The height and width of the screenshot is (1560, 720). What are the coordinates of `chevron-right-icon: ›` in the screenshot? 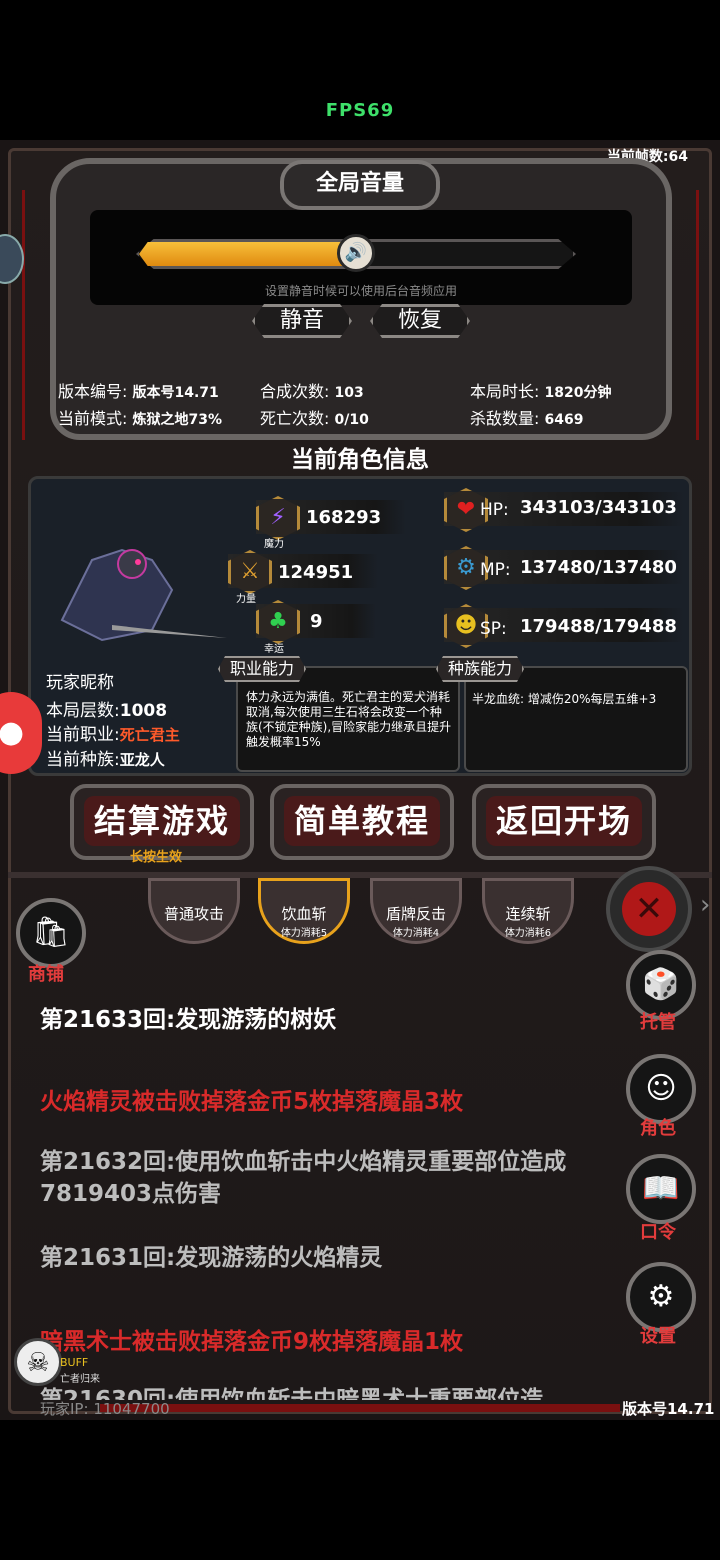 It's located at (705, 905).